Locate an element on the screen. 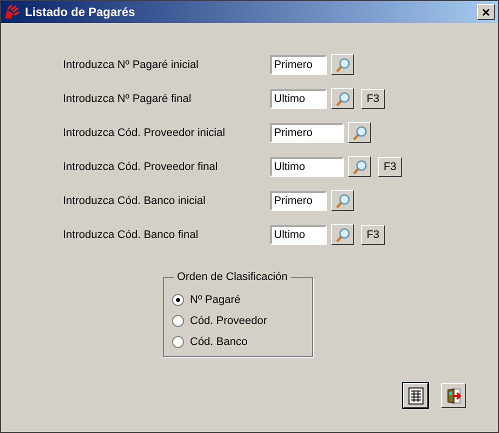 The image size is (499, 433). group-title: Orden de Clasificación is located at coordinates (232, 277).